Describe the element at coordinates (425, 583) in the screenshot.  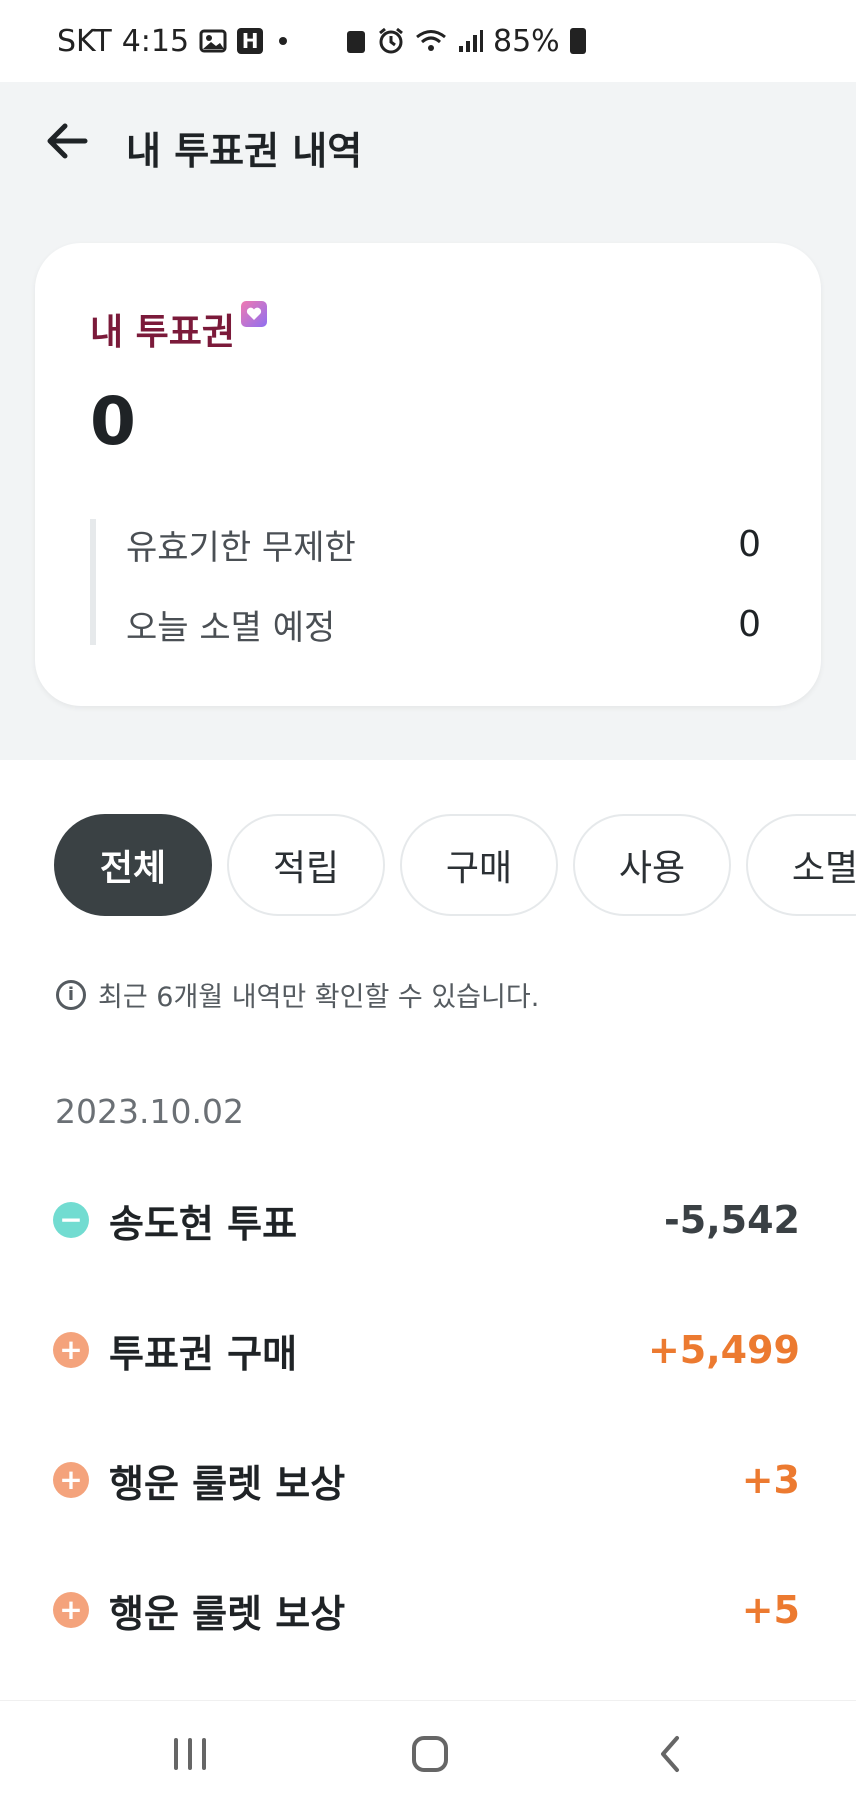
I see `ticket-detail-block: 유효기한 무제한 0 오늘 소멸 예정 0` at that location.